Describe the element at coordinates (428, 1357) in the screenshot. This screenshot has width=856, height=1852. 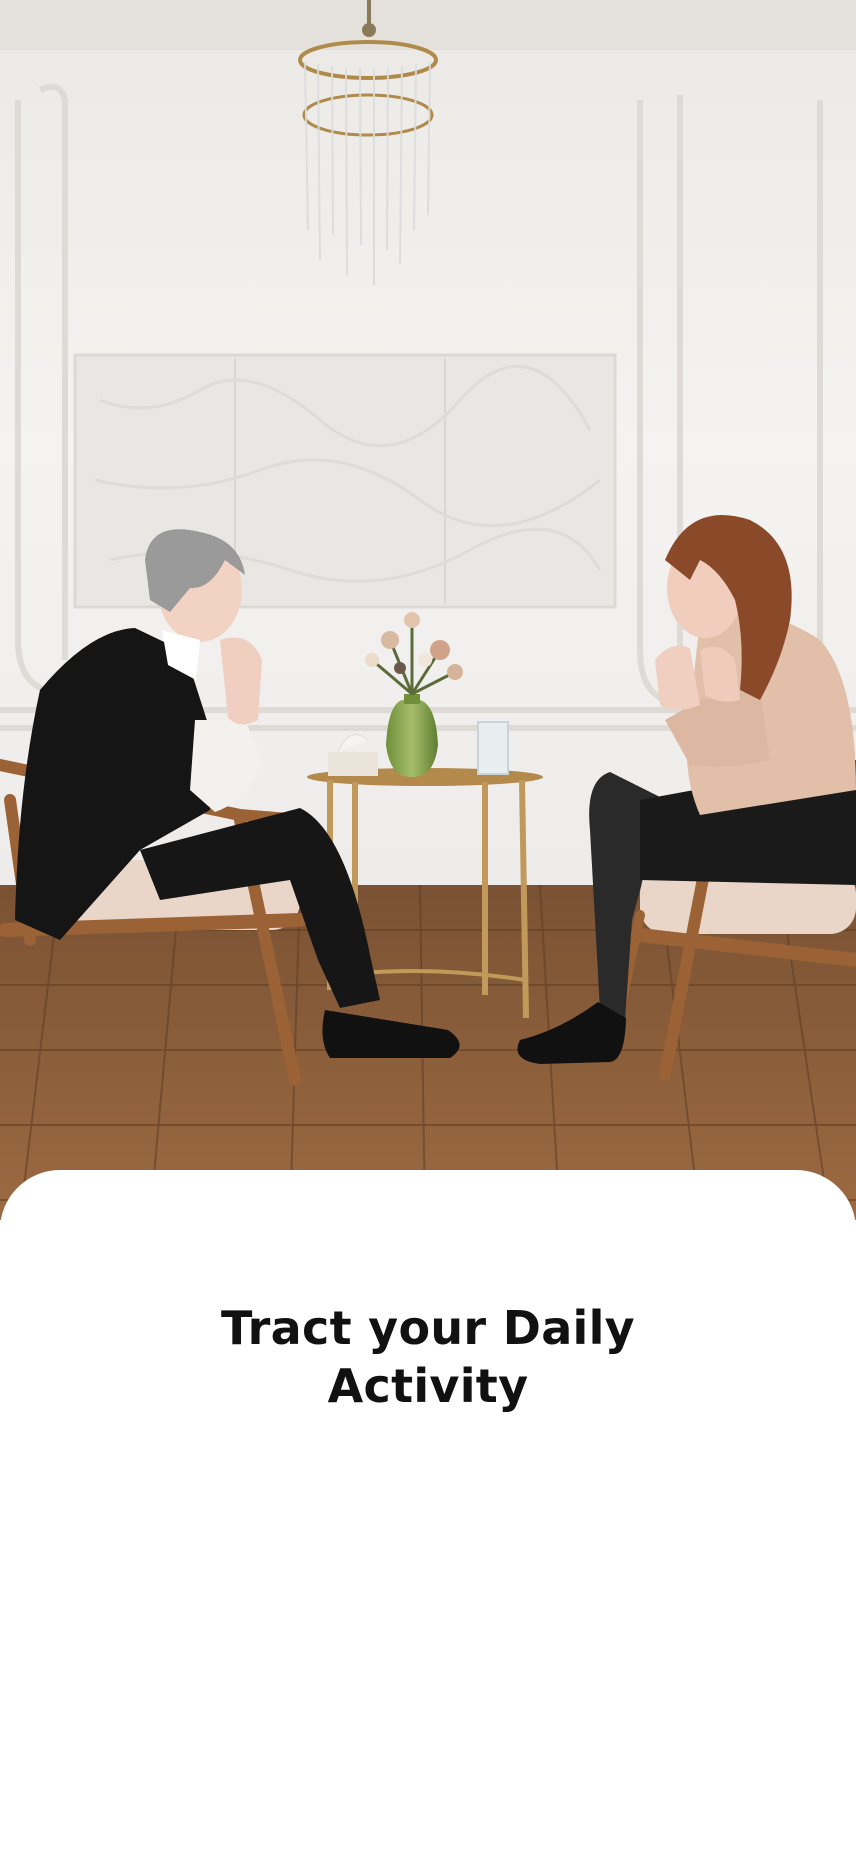
I see `onboarding-title: Tract your Daily Activity` at that location.